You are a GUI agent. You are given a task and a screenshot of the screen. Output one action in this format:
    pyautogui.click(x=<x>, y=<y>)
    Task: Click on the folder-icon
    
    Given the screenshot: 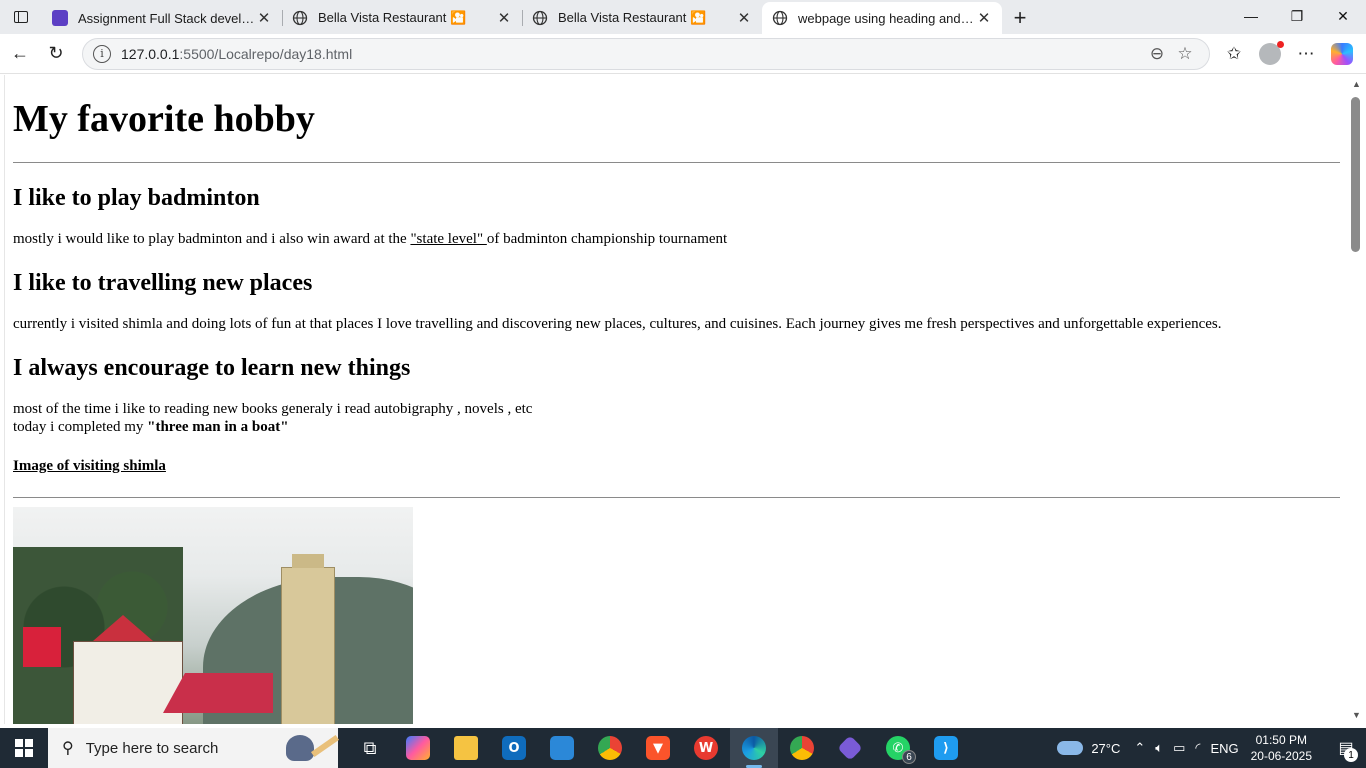 What is the action you would take?
    pyautogui.click(x=466, y=748)
    